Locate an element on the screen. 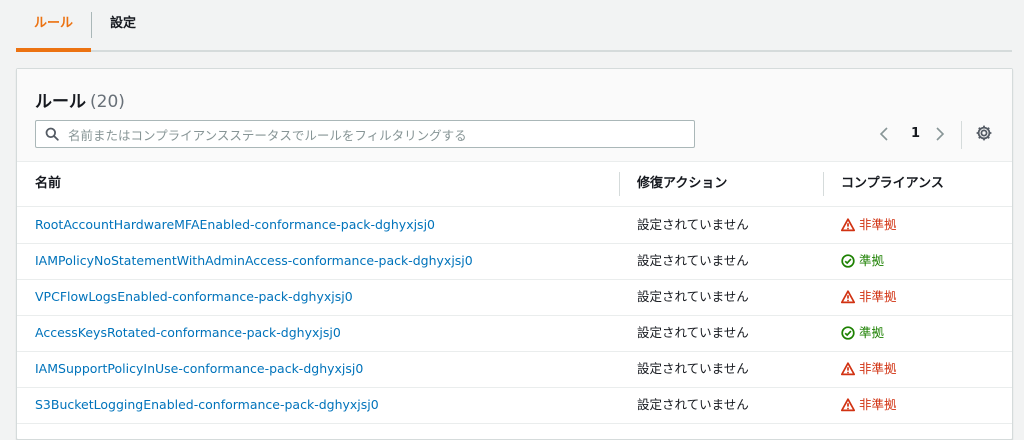  chevron-right-icon is located at coordinates (940, 134).